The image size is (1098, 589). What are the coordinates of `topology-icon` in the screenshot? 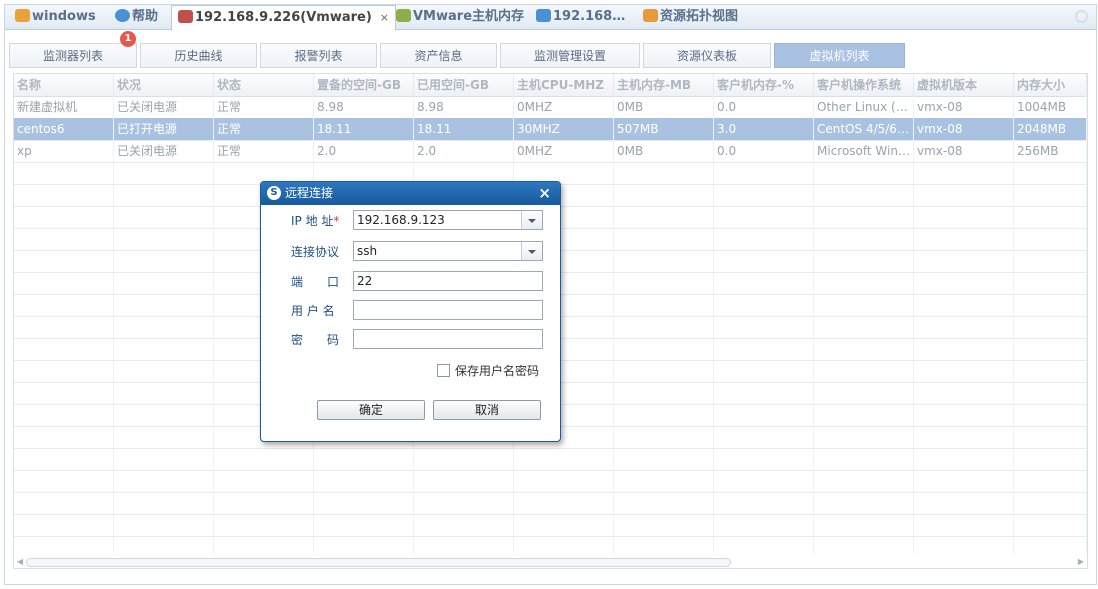 It's located at (650, 15).